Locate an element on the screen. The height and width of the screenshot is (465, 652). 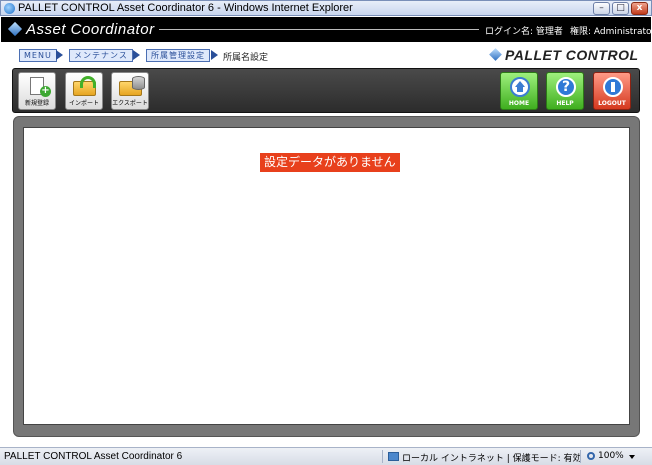
status-text: PALLET CONTROL Asset Coordinator 6 is located at coordinates (93, 456).